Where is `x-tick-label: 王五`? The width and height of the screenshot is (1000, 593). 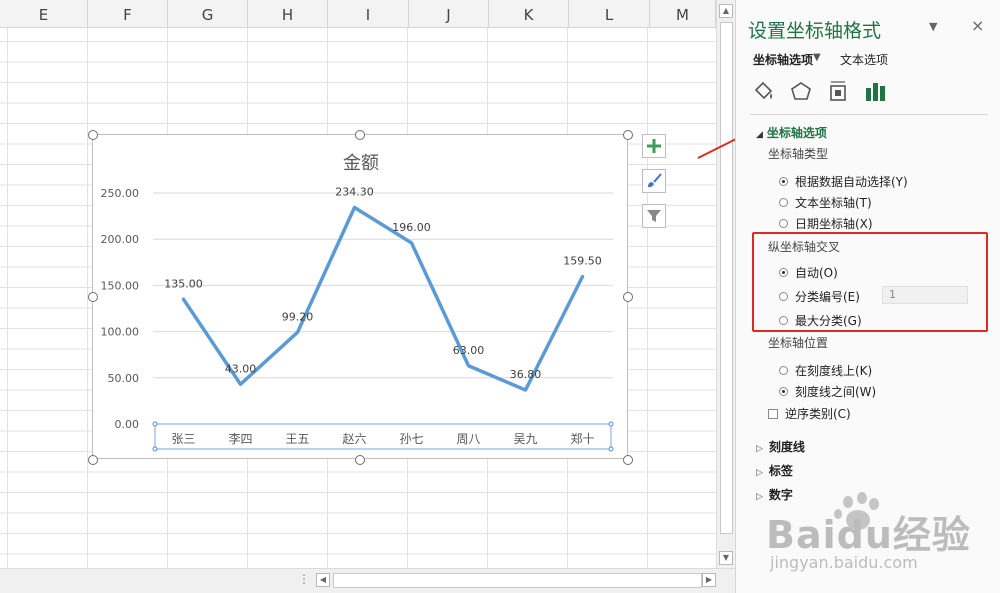
x-tick-label: 王五 is located at coordinates (297, 439).